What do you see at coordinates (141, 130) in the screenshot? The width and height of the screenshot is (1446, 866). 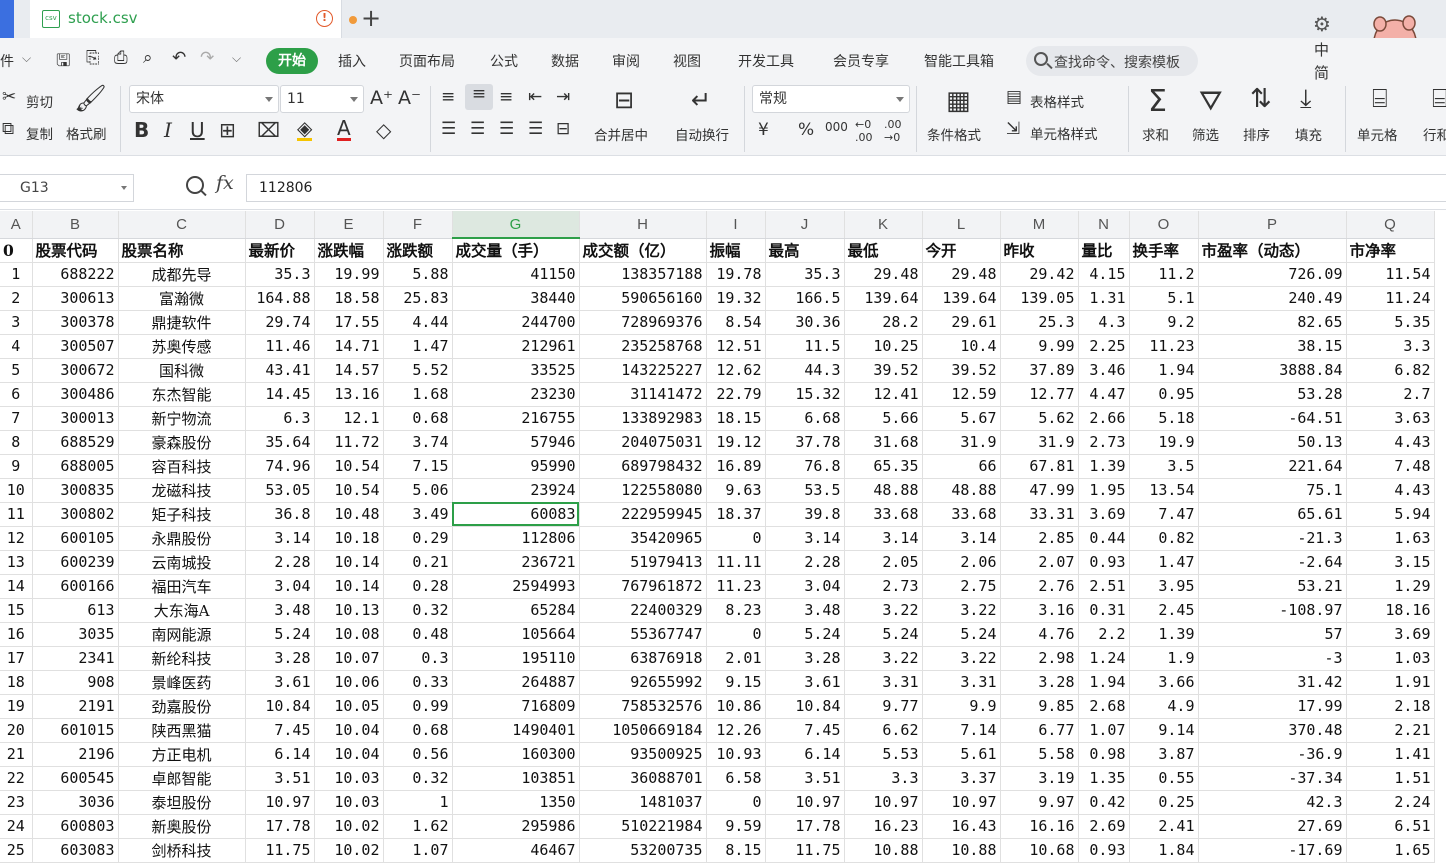 I see `bold-icon: B` at bounding box center [141, 130].